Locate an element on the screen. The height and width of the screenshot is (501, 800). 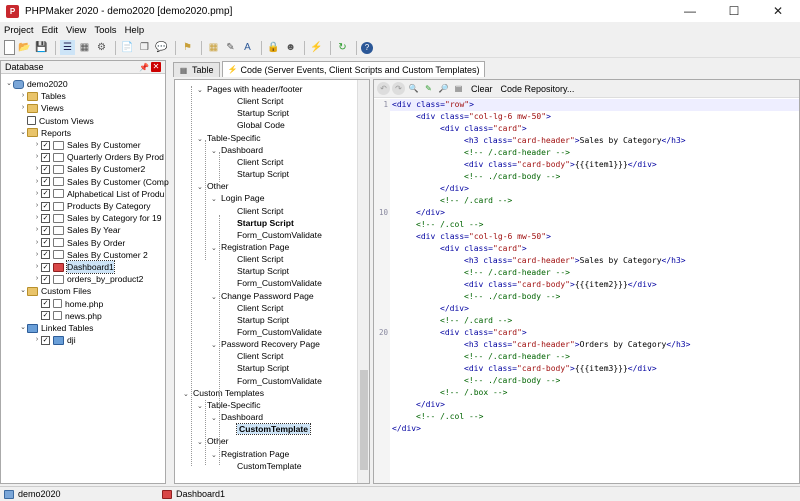
bookmark-icon: ⚑ is located at coordinates (187, 47).